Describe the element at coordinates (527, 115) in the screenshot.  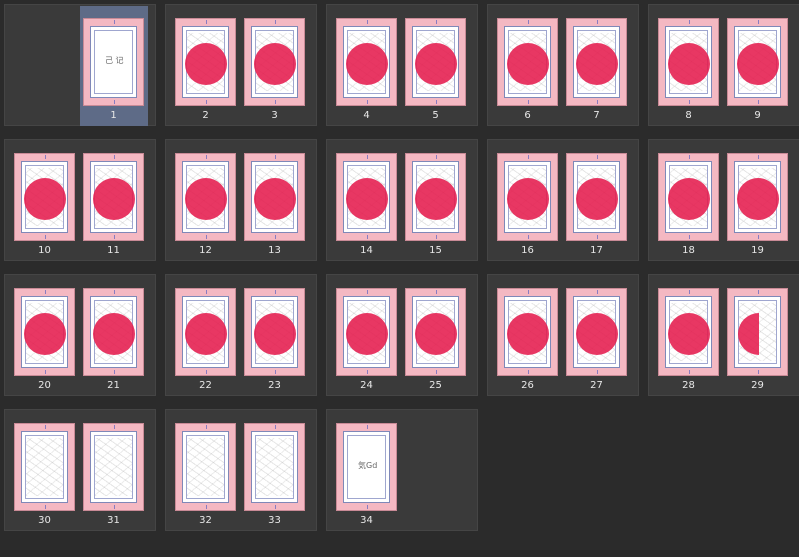
I see `page-number: 6` at that location.